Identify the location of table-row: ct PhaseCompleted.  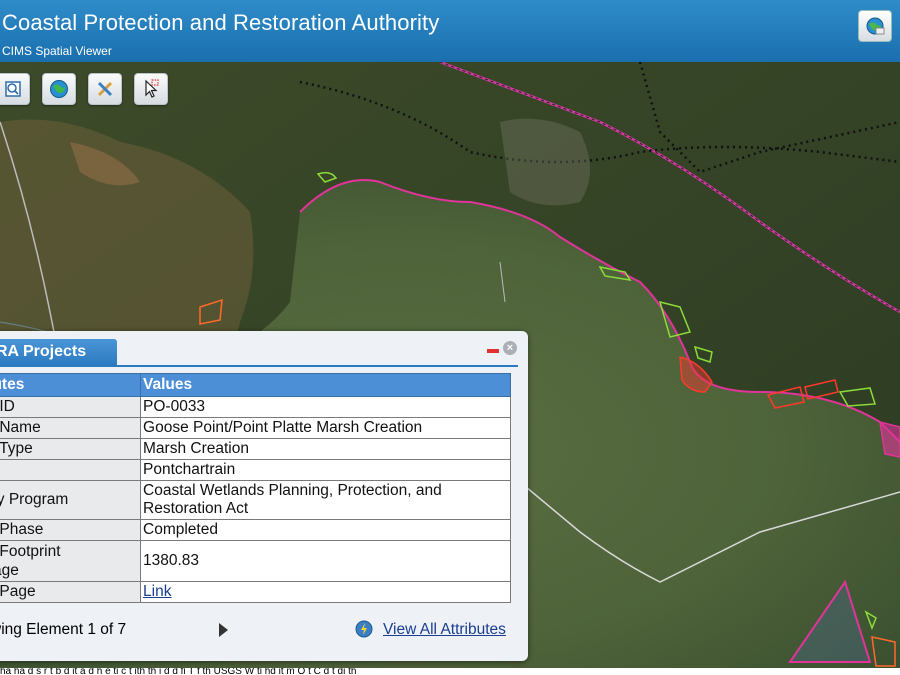
(255, 530).